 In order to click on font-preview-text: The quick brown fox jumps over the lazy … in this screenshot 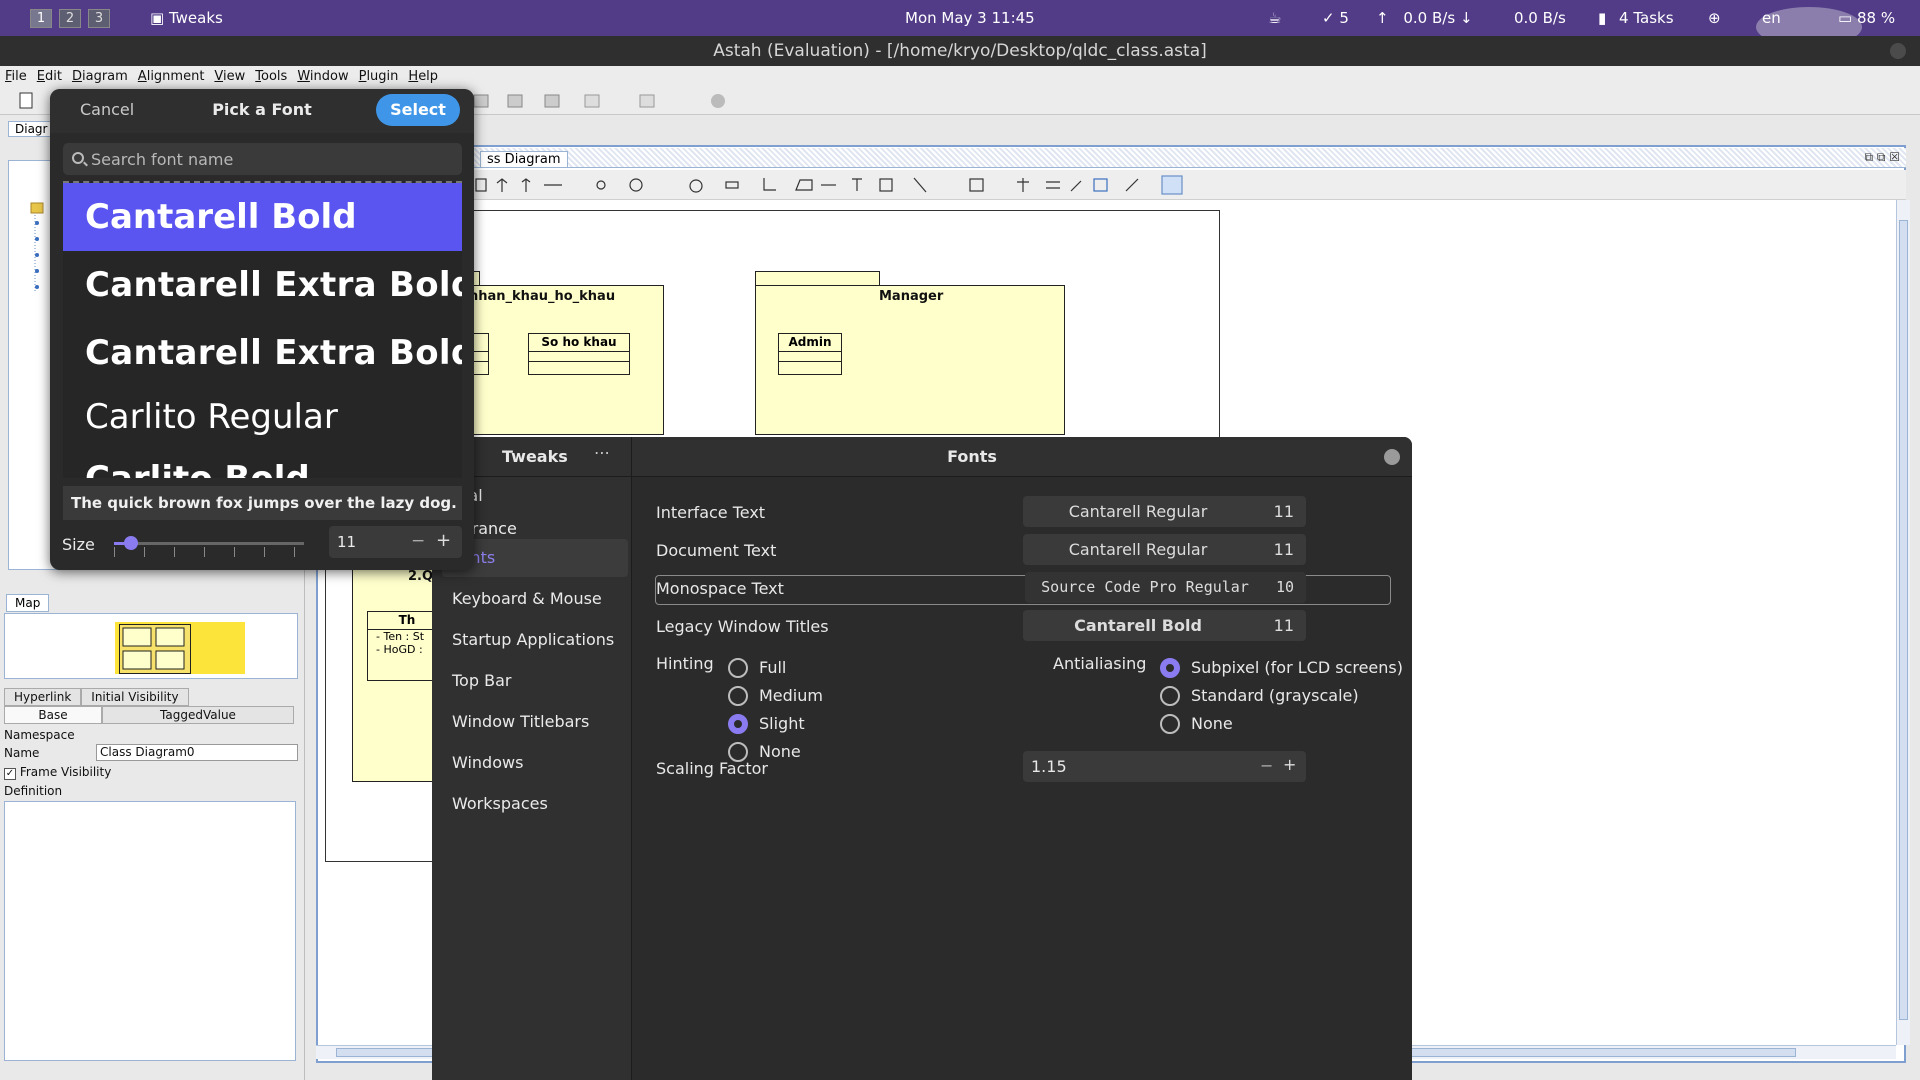, I will do `click(262, 503)`.